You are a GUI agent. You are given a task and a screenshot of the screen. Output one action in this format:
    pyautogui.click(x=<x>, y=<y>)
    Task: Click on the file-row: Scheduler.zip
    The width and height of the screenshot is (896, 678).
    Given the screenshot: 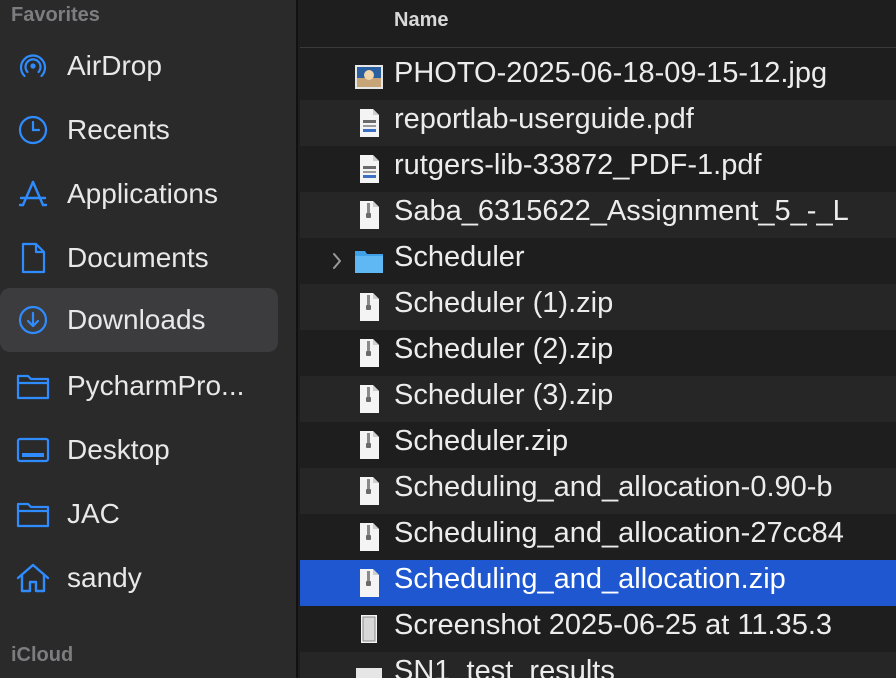 What is the action you would take?
    pyautogui.click(x=598, y=445)
    